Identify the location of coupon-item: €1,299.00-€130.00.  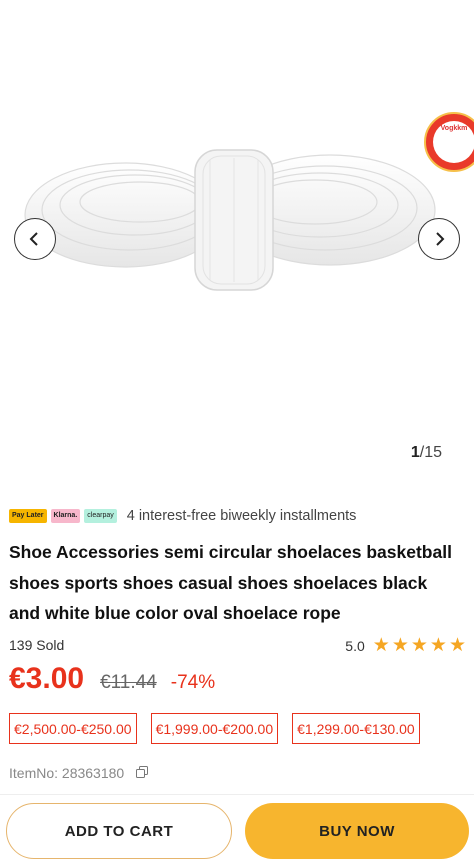
(356, 728).